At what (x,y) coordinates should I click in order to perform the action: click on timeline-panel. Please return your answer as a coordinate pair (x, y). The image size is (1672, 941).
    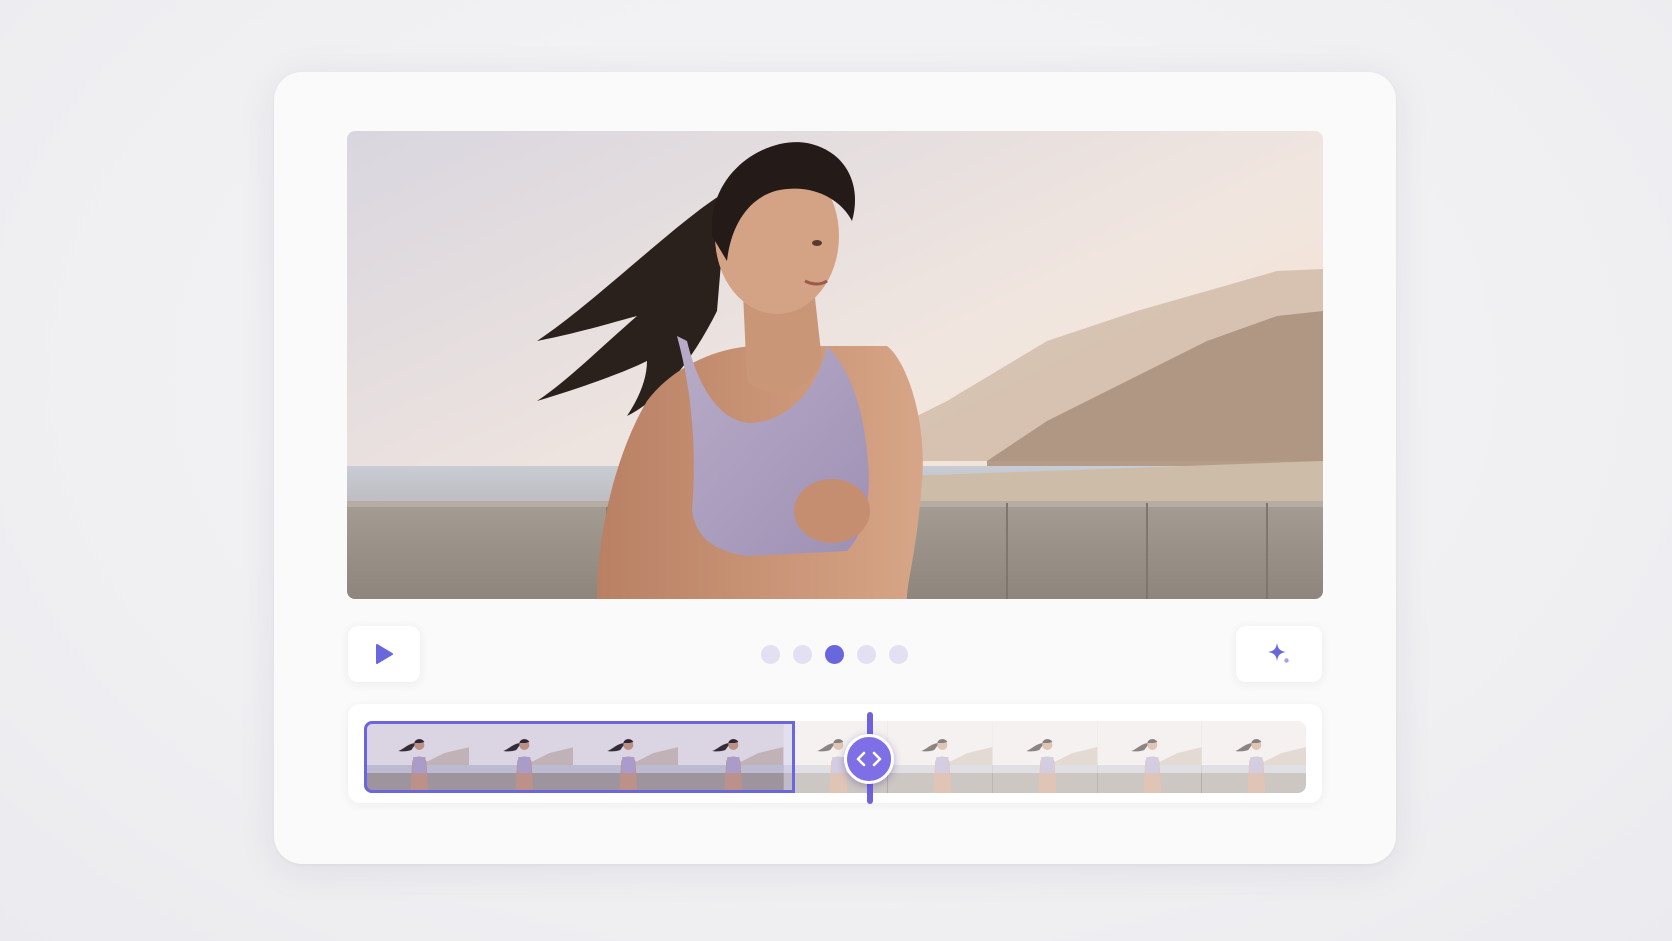
    Looking at the image, I should click on (835, 754).